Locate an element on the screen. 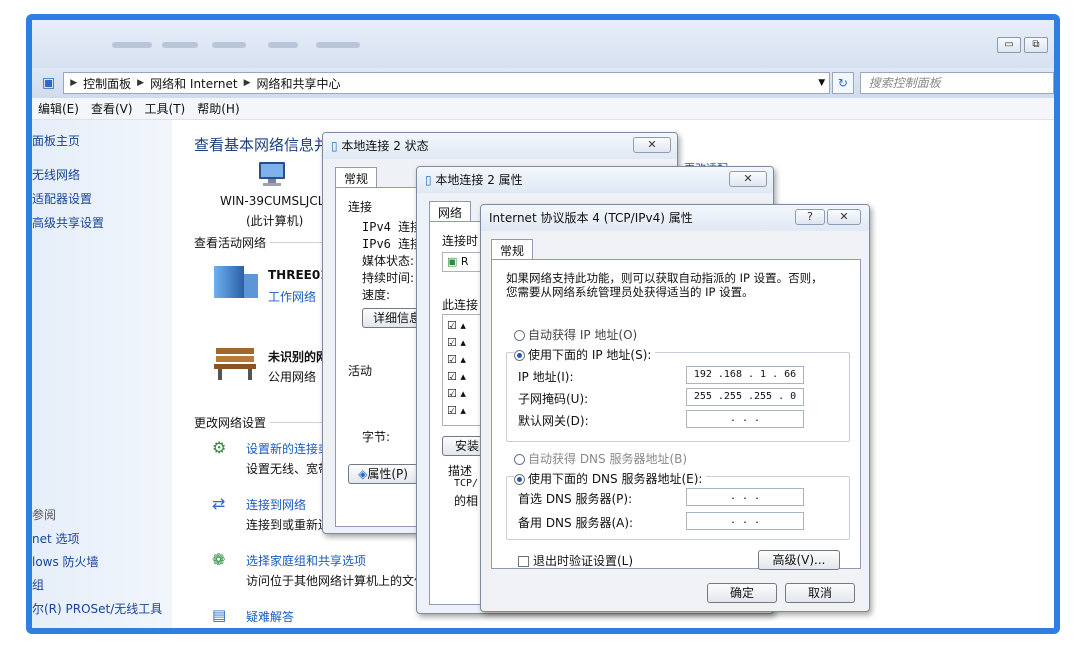 The height and width of the screenshot is (646, 1083). sidebar-item-wireless: 无线网络 is located at coordinates (56, 174).